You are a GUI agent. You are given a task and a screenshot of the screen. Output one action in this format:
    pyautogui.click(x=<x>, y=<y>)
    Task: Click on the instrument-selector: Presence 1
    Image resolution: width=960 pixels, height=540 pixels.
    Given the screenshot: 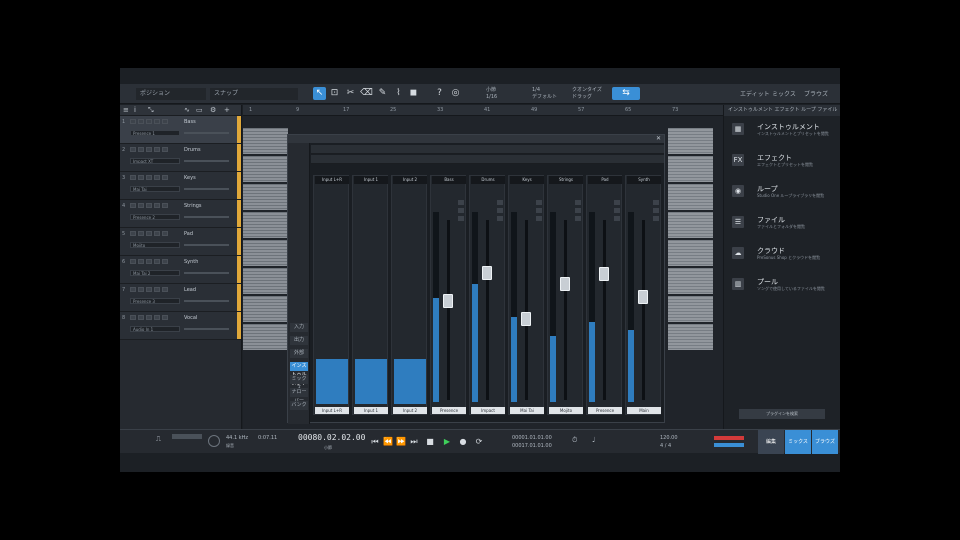 What is the action you would take?
    pyautogui.click(x=155, y=133)
    